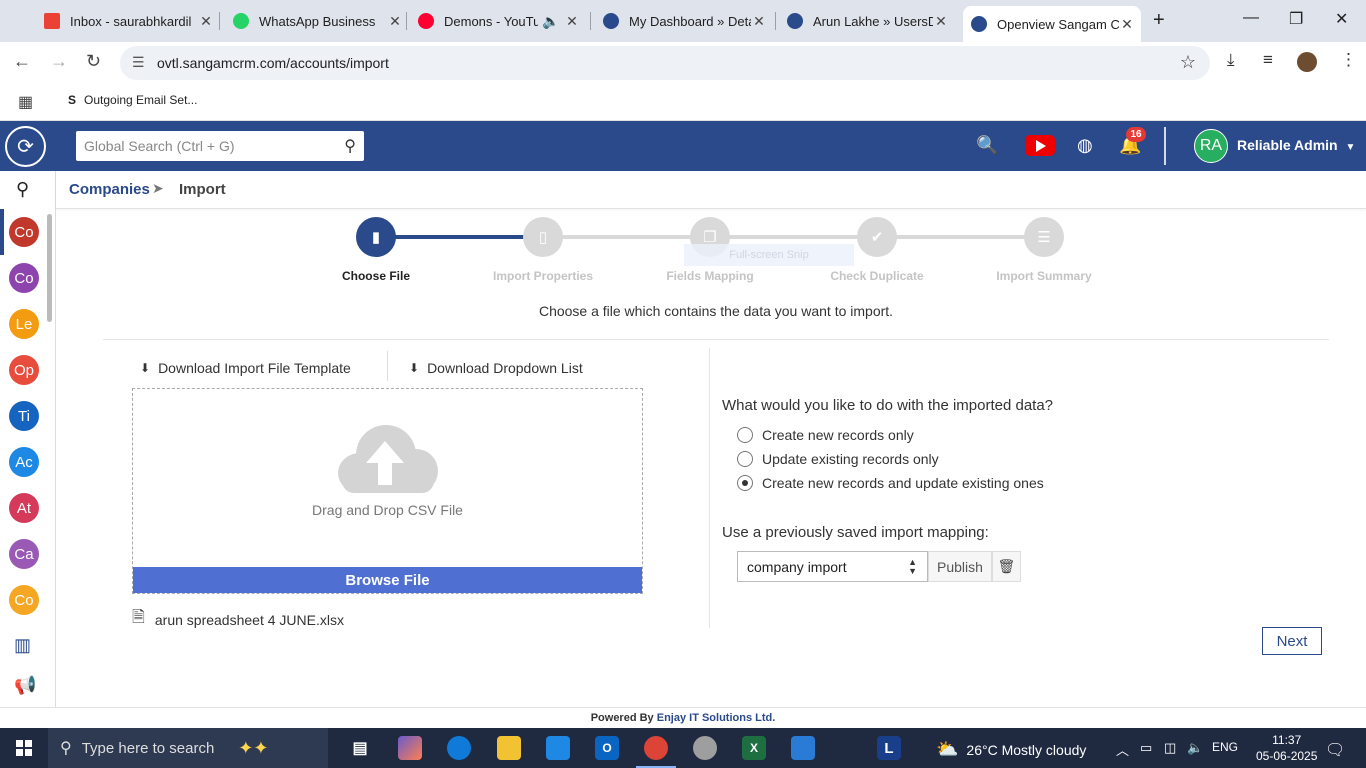 This screenshot has height=768, width=1366. Describe the element at coordinates (414, 368) in the screenshot. I see `file-download-icon: ⬇` at that location.